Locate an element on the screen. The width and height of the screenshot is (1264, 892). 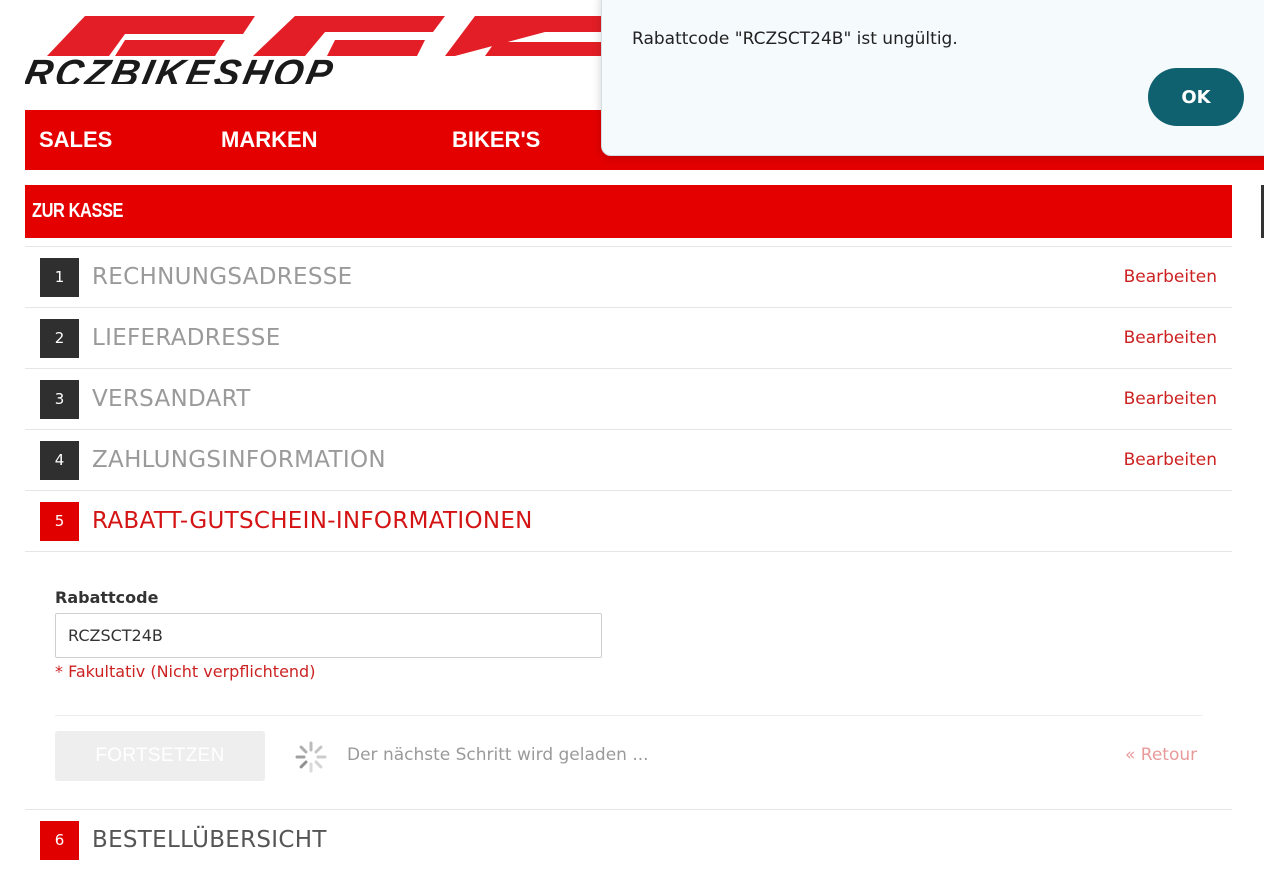
page-title: ZUR KASSE is located at coordinates (78, 211).